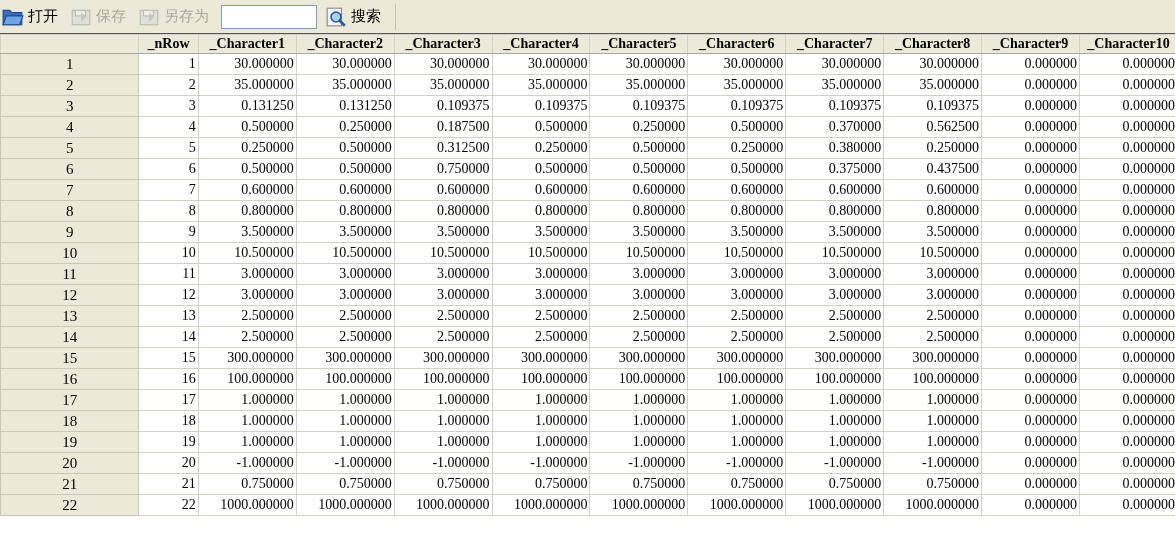  What do you see at coordinates (168, 211) in the screenshot?
I see `table-cell: 8` at bounding box center [168, 211].